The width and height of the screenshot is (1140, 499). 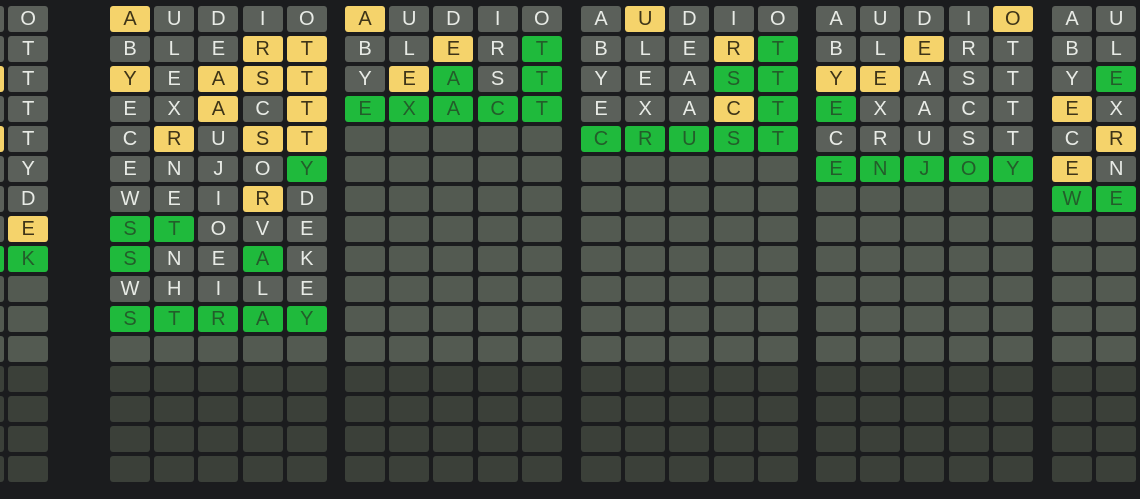 I want to click on letter-tile: L, so click(x=409, y=49).